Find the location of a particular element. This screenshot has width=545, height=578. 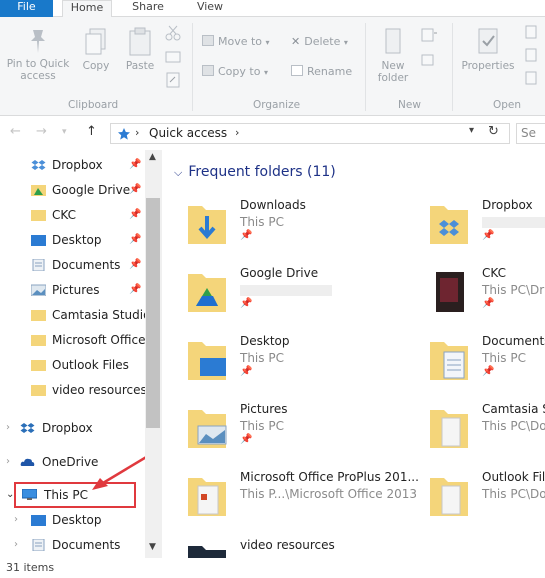

delete-button: ✕ Delete ▾ is located at coordinates (319, 42).